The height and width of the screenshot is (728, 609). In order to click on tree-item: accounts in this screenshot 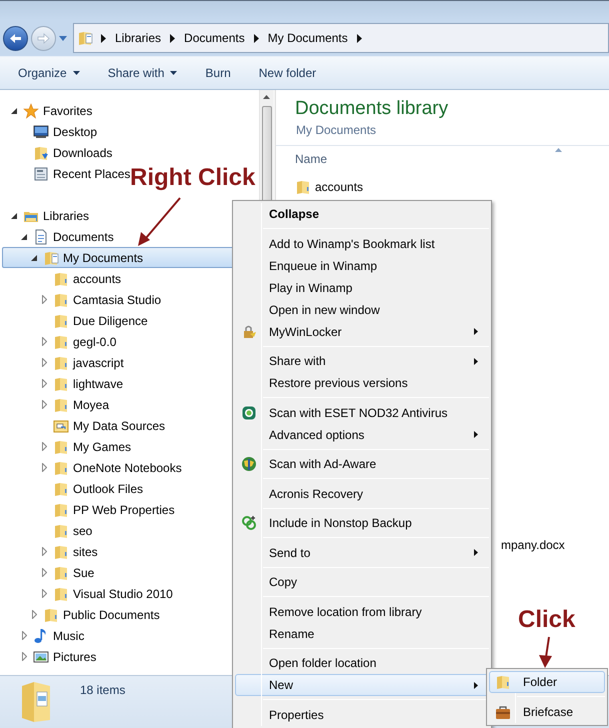, I will do `click(64, 278)`.